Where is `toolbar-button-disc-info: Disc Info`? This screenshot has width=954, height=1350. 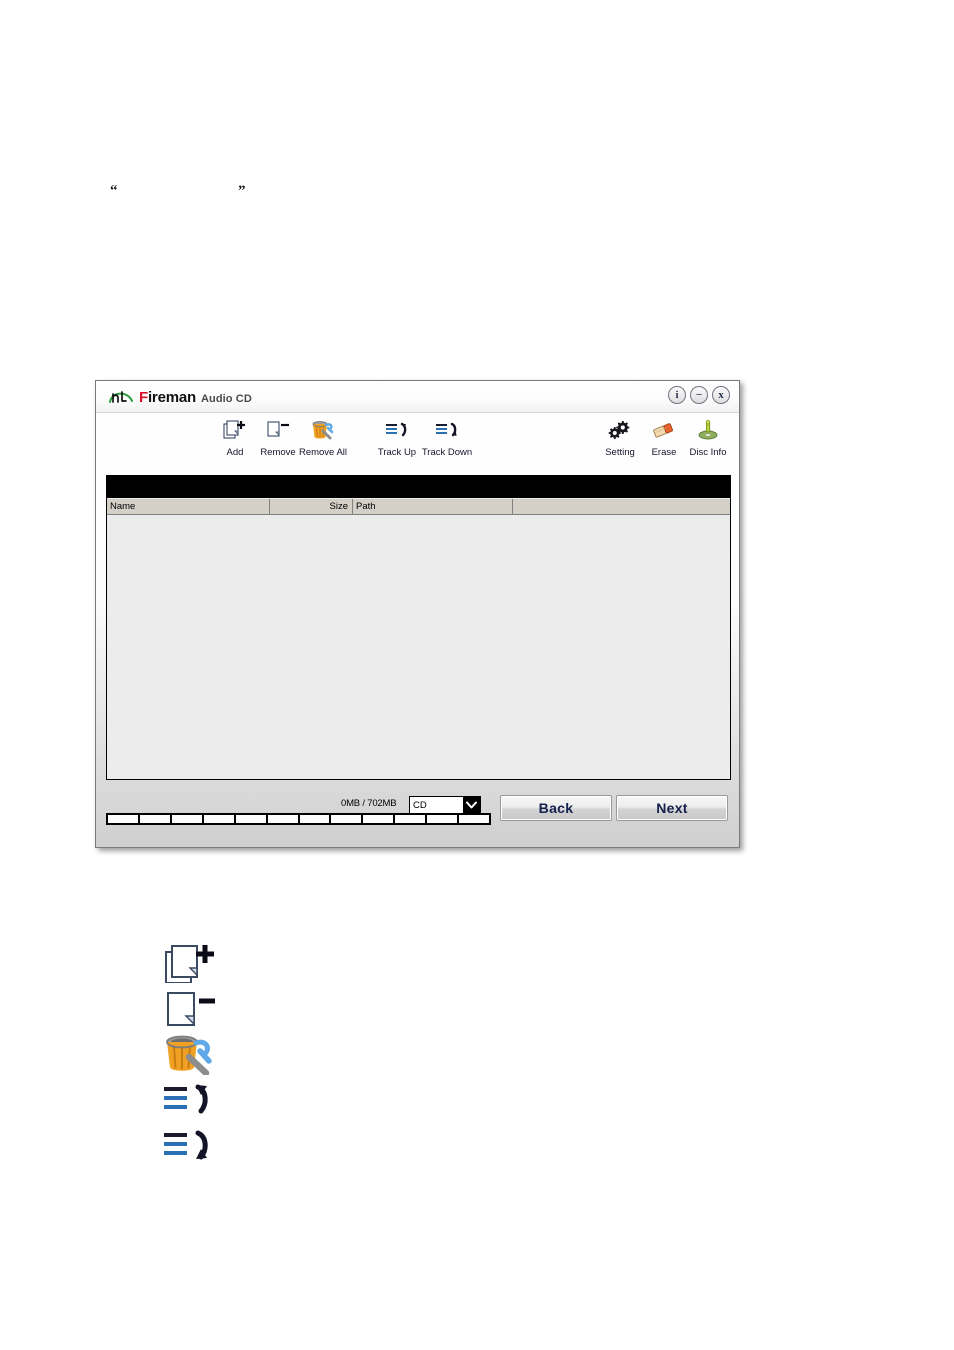 toolbar-button-disc-info: Disc Info is located at coordinates (708, 437).